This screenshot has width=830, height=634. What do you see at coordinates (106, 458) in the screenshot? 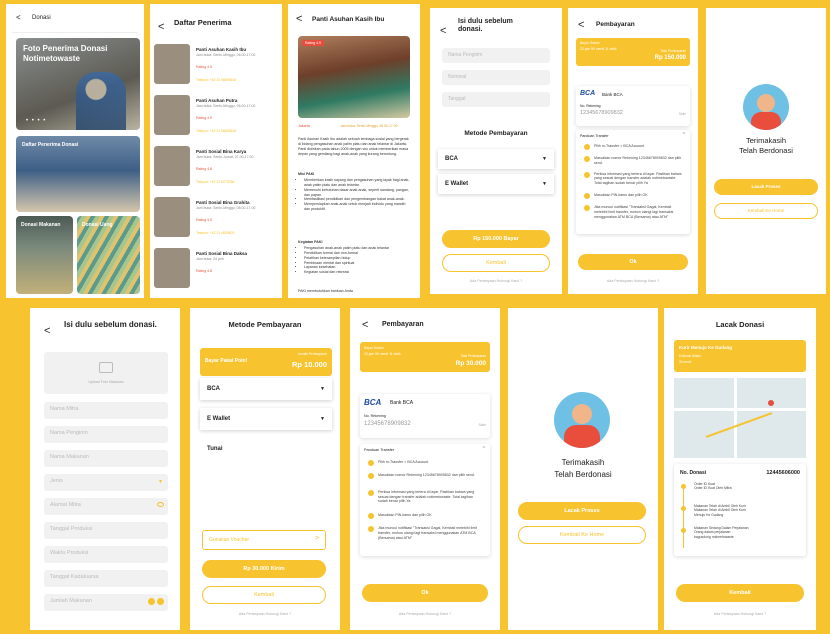
I see `form-field: Nama Makanan` at bounding box center [106, 458].